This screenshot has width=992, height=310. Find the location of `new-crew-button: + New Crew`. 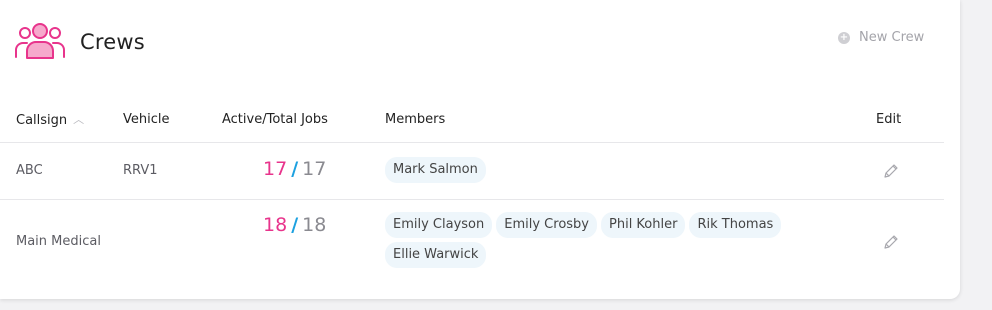

new-crew-button: + New Crew is located at coordinates (881, 37).